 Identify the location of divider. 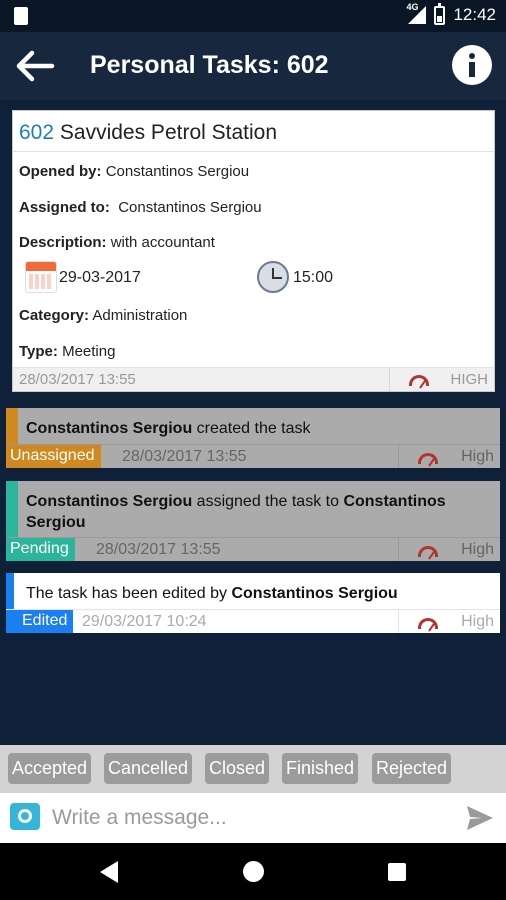
(253, 151).